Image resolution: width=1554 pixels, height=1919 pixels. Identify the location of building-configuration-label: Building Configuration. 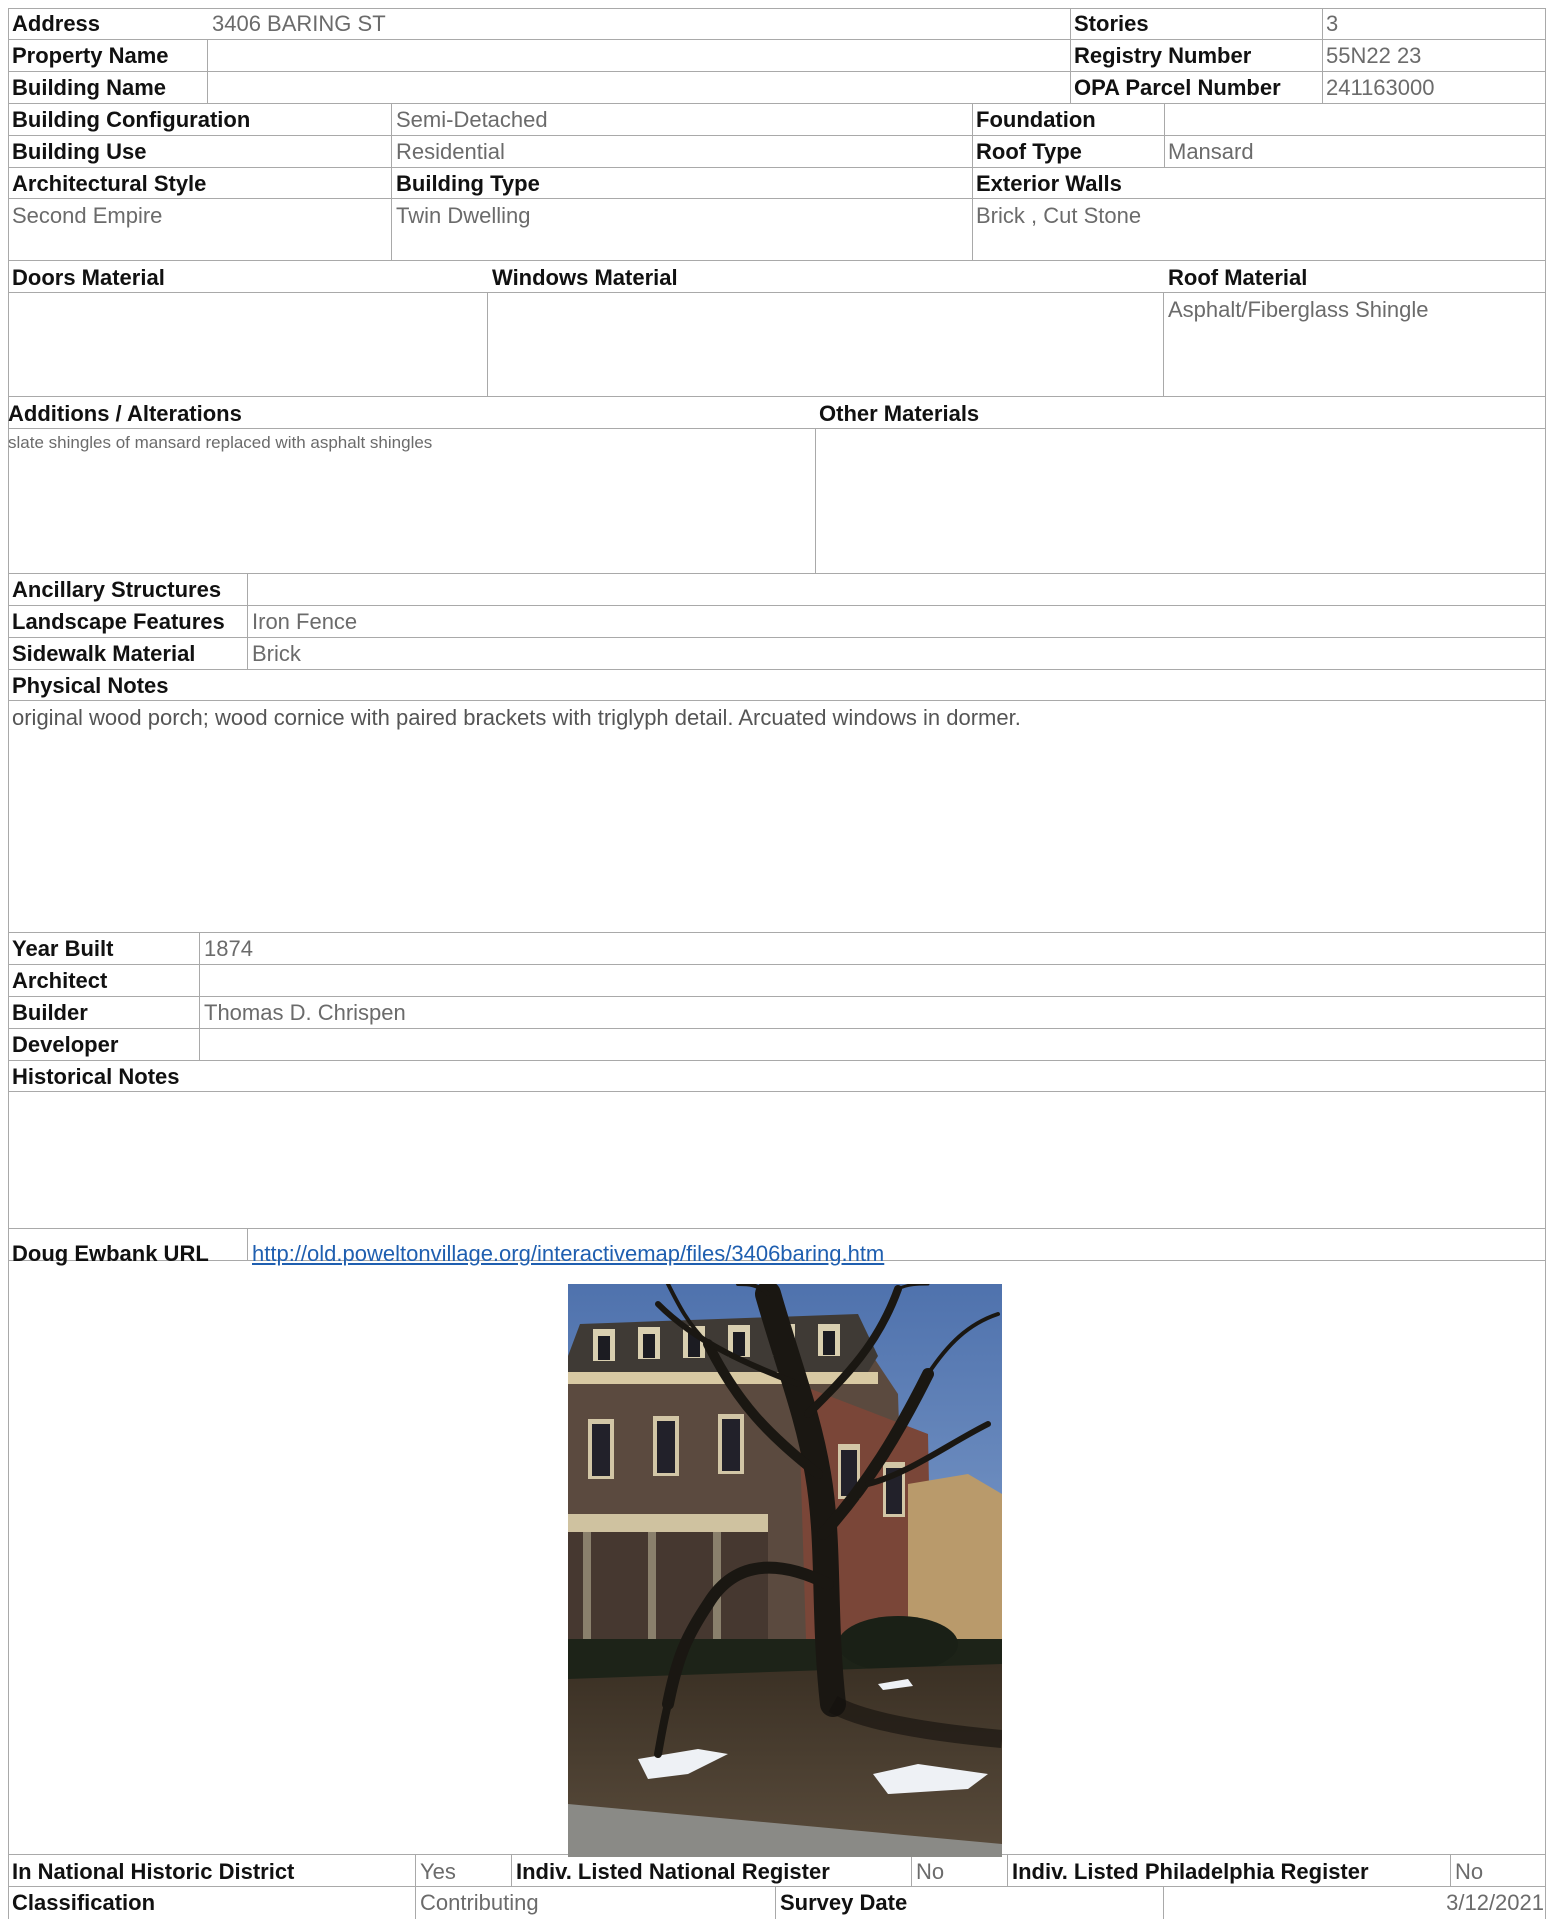
(131, 119).